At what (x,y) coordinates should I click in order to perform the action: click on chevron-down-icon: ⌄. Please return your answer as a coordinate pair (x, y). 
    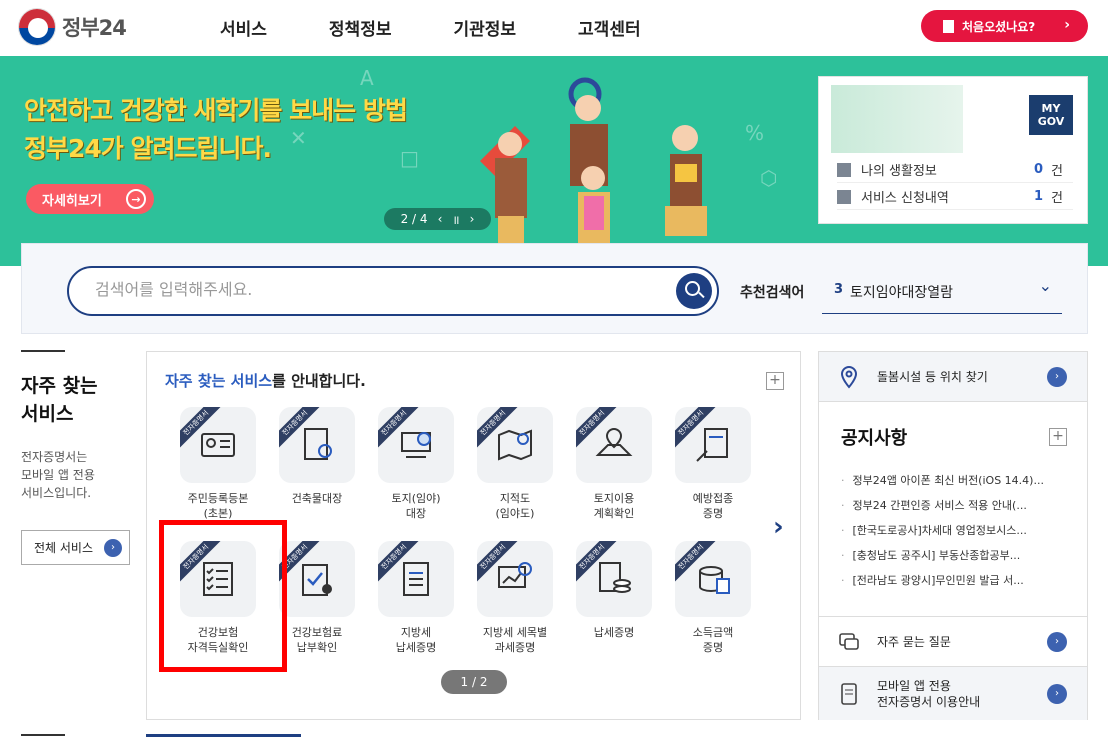
    Looking at the image, I should click on (1045, 285).